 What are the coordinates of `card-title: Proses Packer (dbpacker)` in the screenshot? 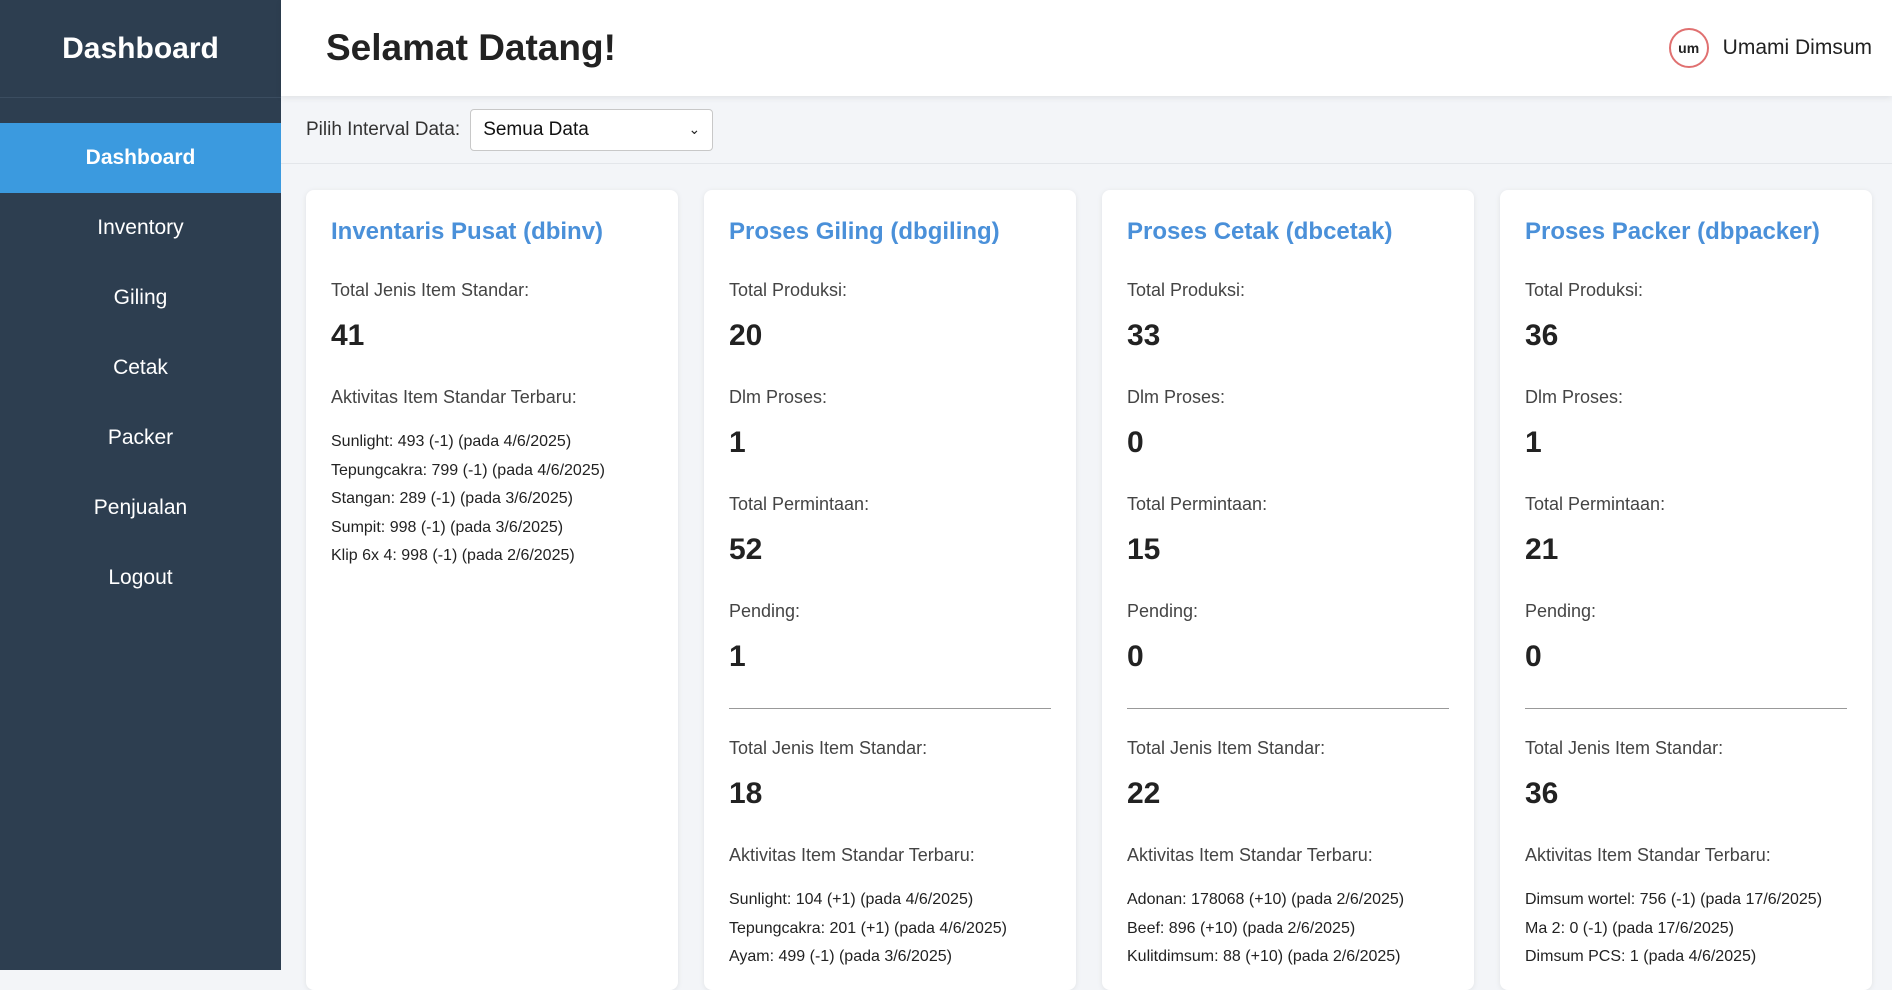 It's located at (1672, 231).